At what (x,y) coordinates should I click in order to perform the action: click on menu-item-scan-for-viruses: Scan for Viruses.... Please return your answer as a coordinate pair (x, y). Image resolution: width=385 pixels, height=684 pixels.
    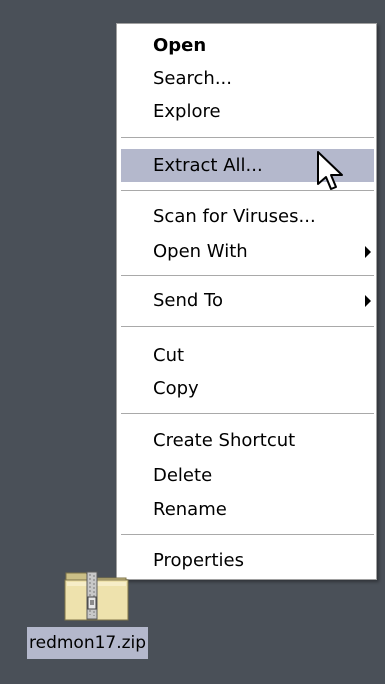
    Looking at the image, I should click on (247, 216).